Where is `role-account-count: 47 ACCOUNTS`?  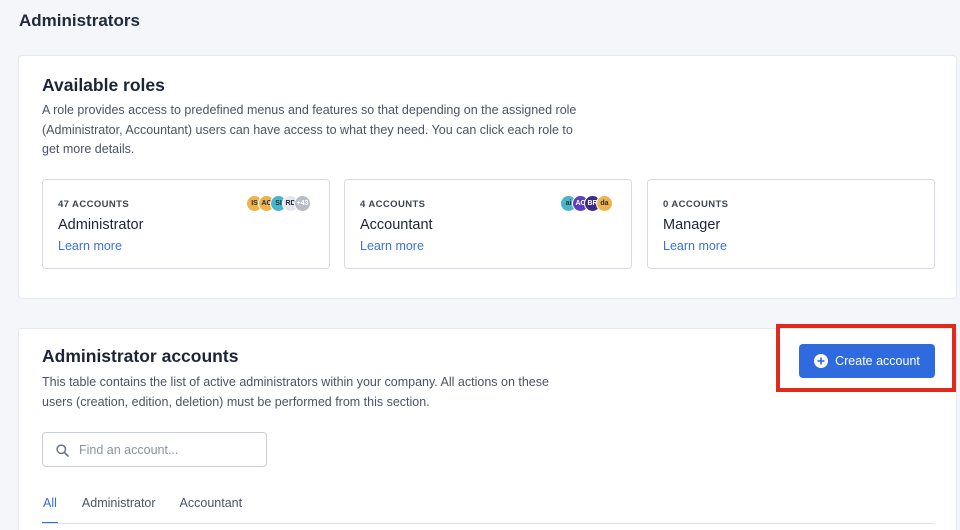
role-account-count: 47 ACCOUNTS is located at coordinates (94, 204).